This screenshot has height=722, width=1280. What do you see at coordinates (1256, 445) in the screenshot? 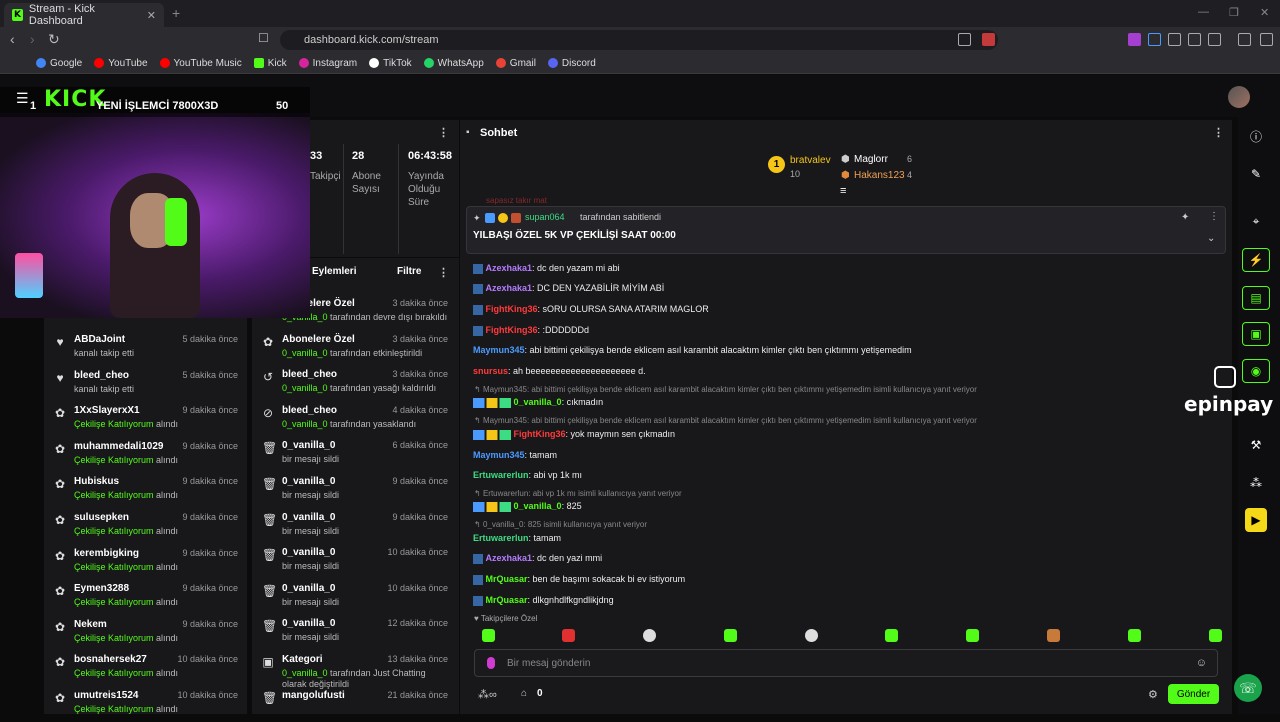
I see `wrench-icon: ⚒` at bounding box center [1256, 445].